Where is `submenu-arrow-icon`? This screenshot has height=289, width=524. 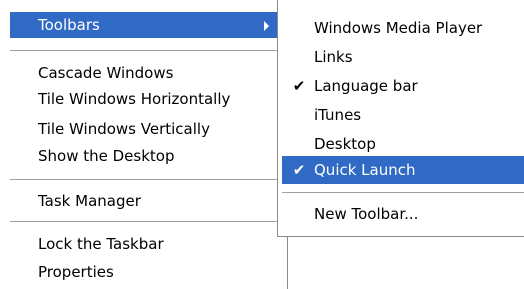 submenu-arrow-icon is located at coordinates (266, 26).